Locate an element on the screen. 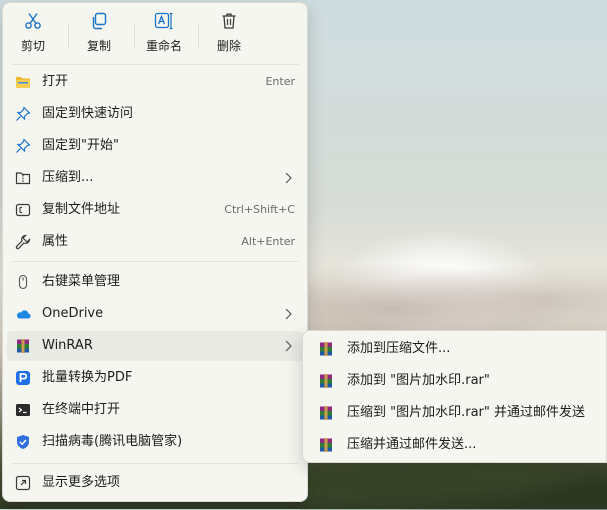  show-more-options-label: 显示更多选项 is located at coordinates (81, 482).